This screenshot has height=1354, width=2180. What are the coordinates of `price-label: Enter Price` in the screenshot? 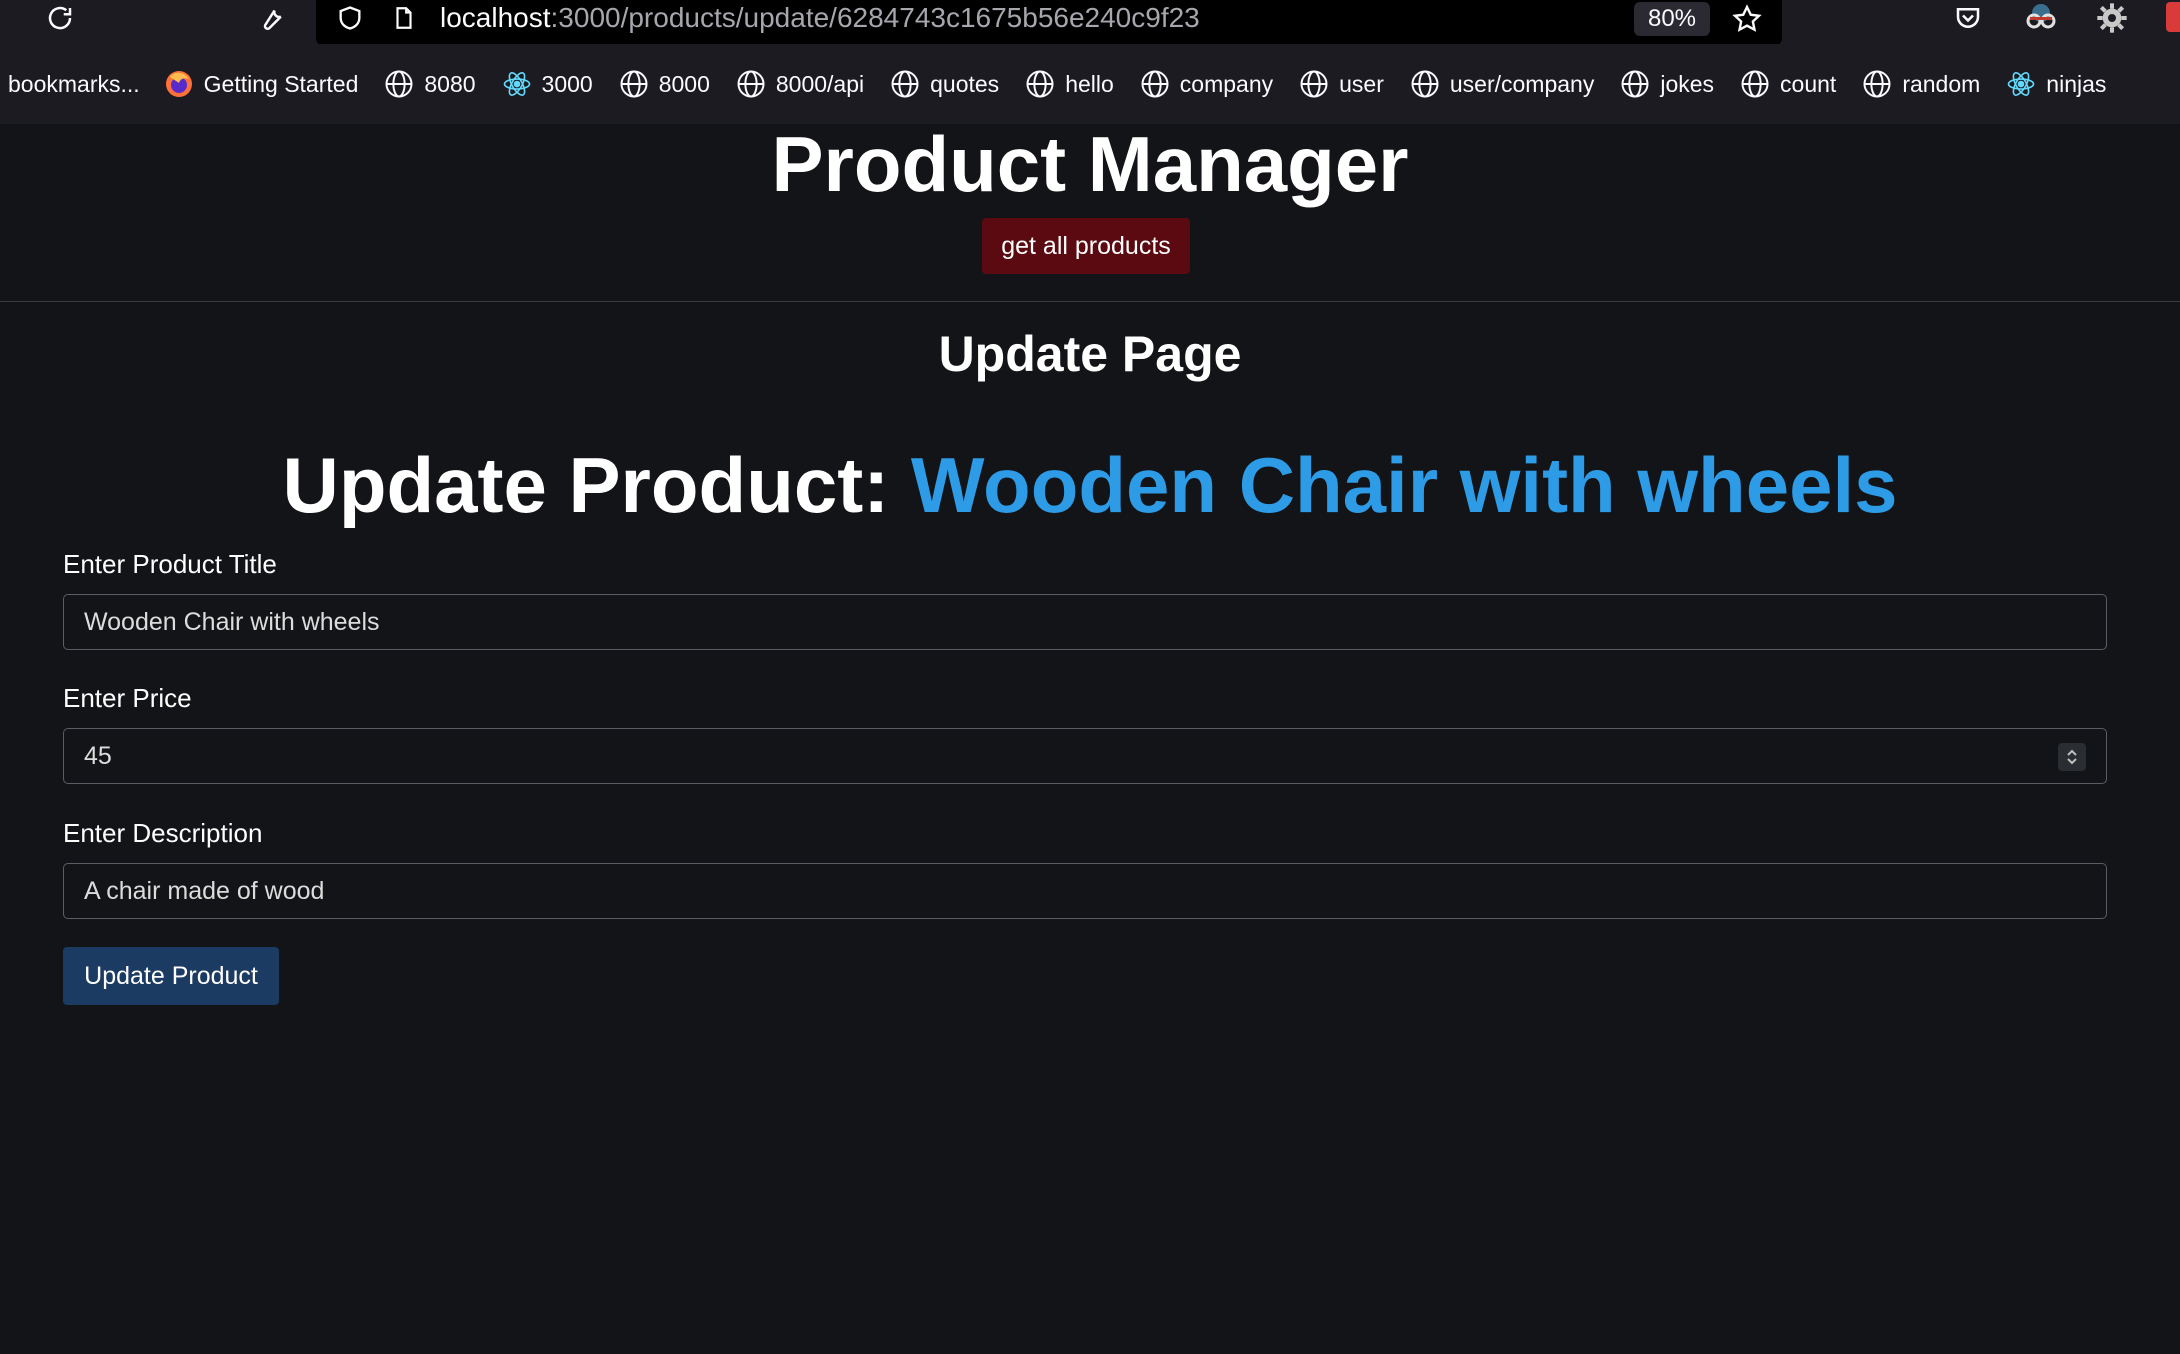 It's located at (127, 698).